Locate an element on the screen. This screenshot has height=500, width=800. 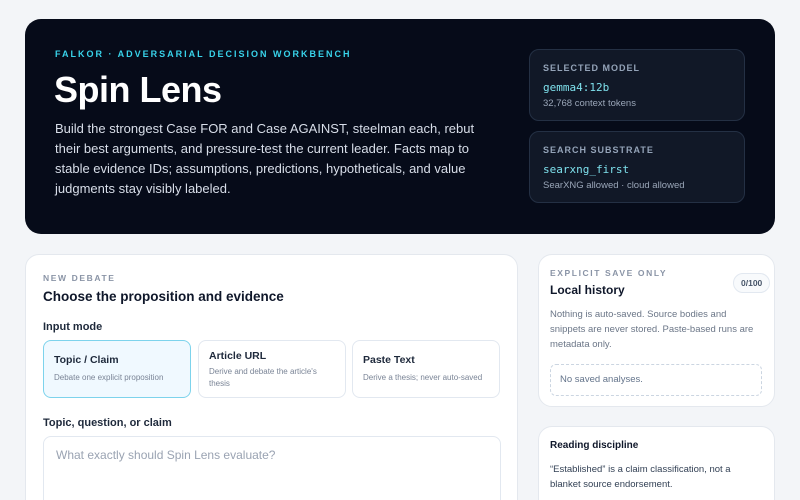
mode-description: Debate one explicit proposition is located at coordinates (109, 377).